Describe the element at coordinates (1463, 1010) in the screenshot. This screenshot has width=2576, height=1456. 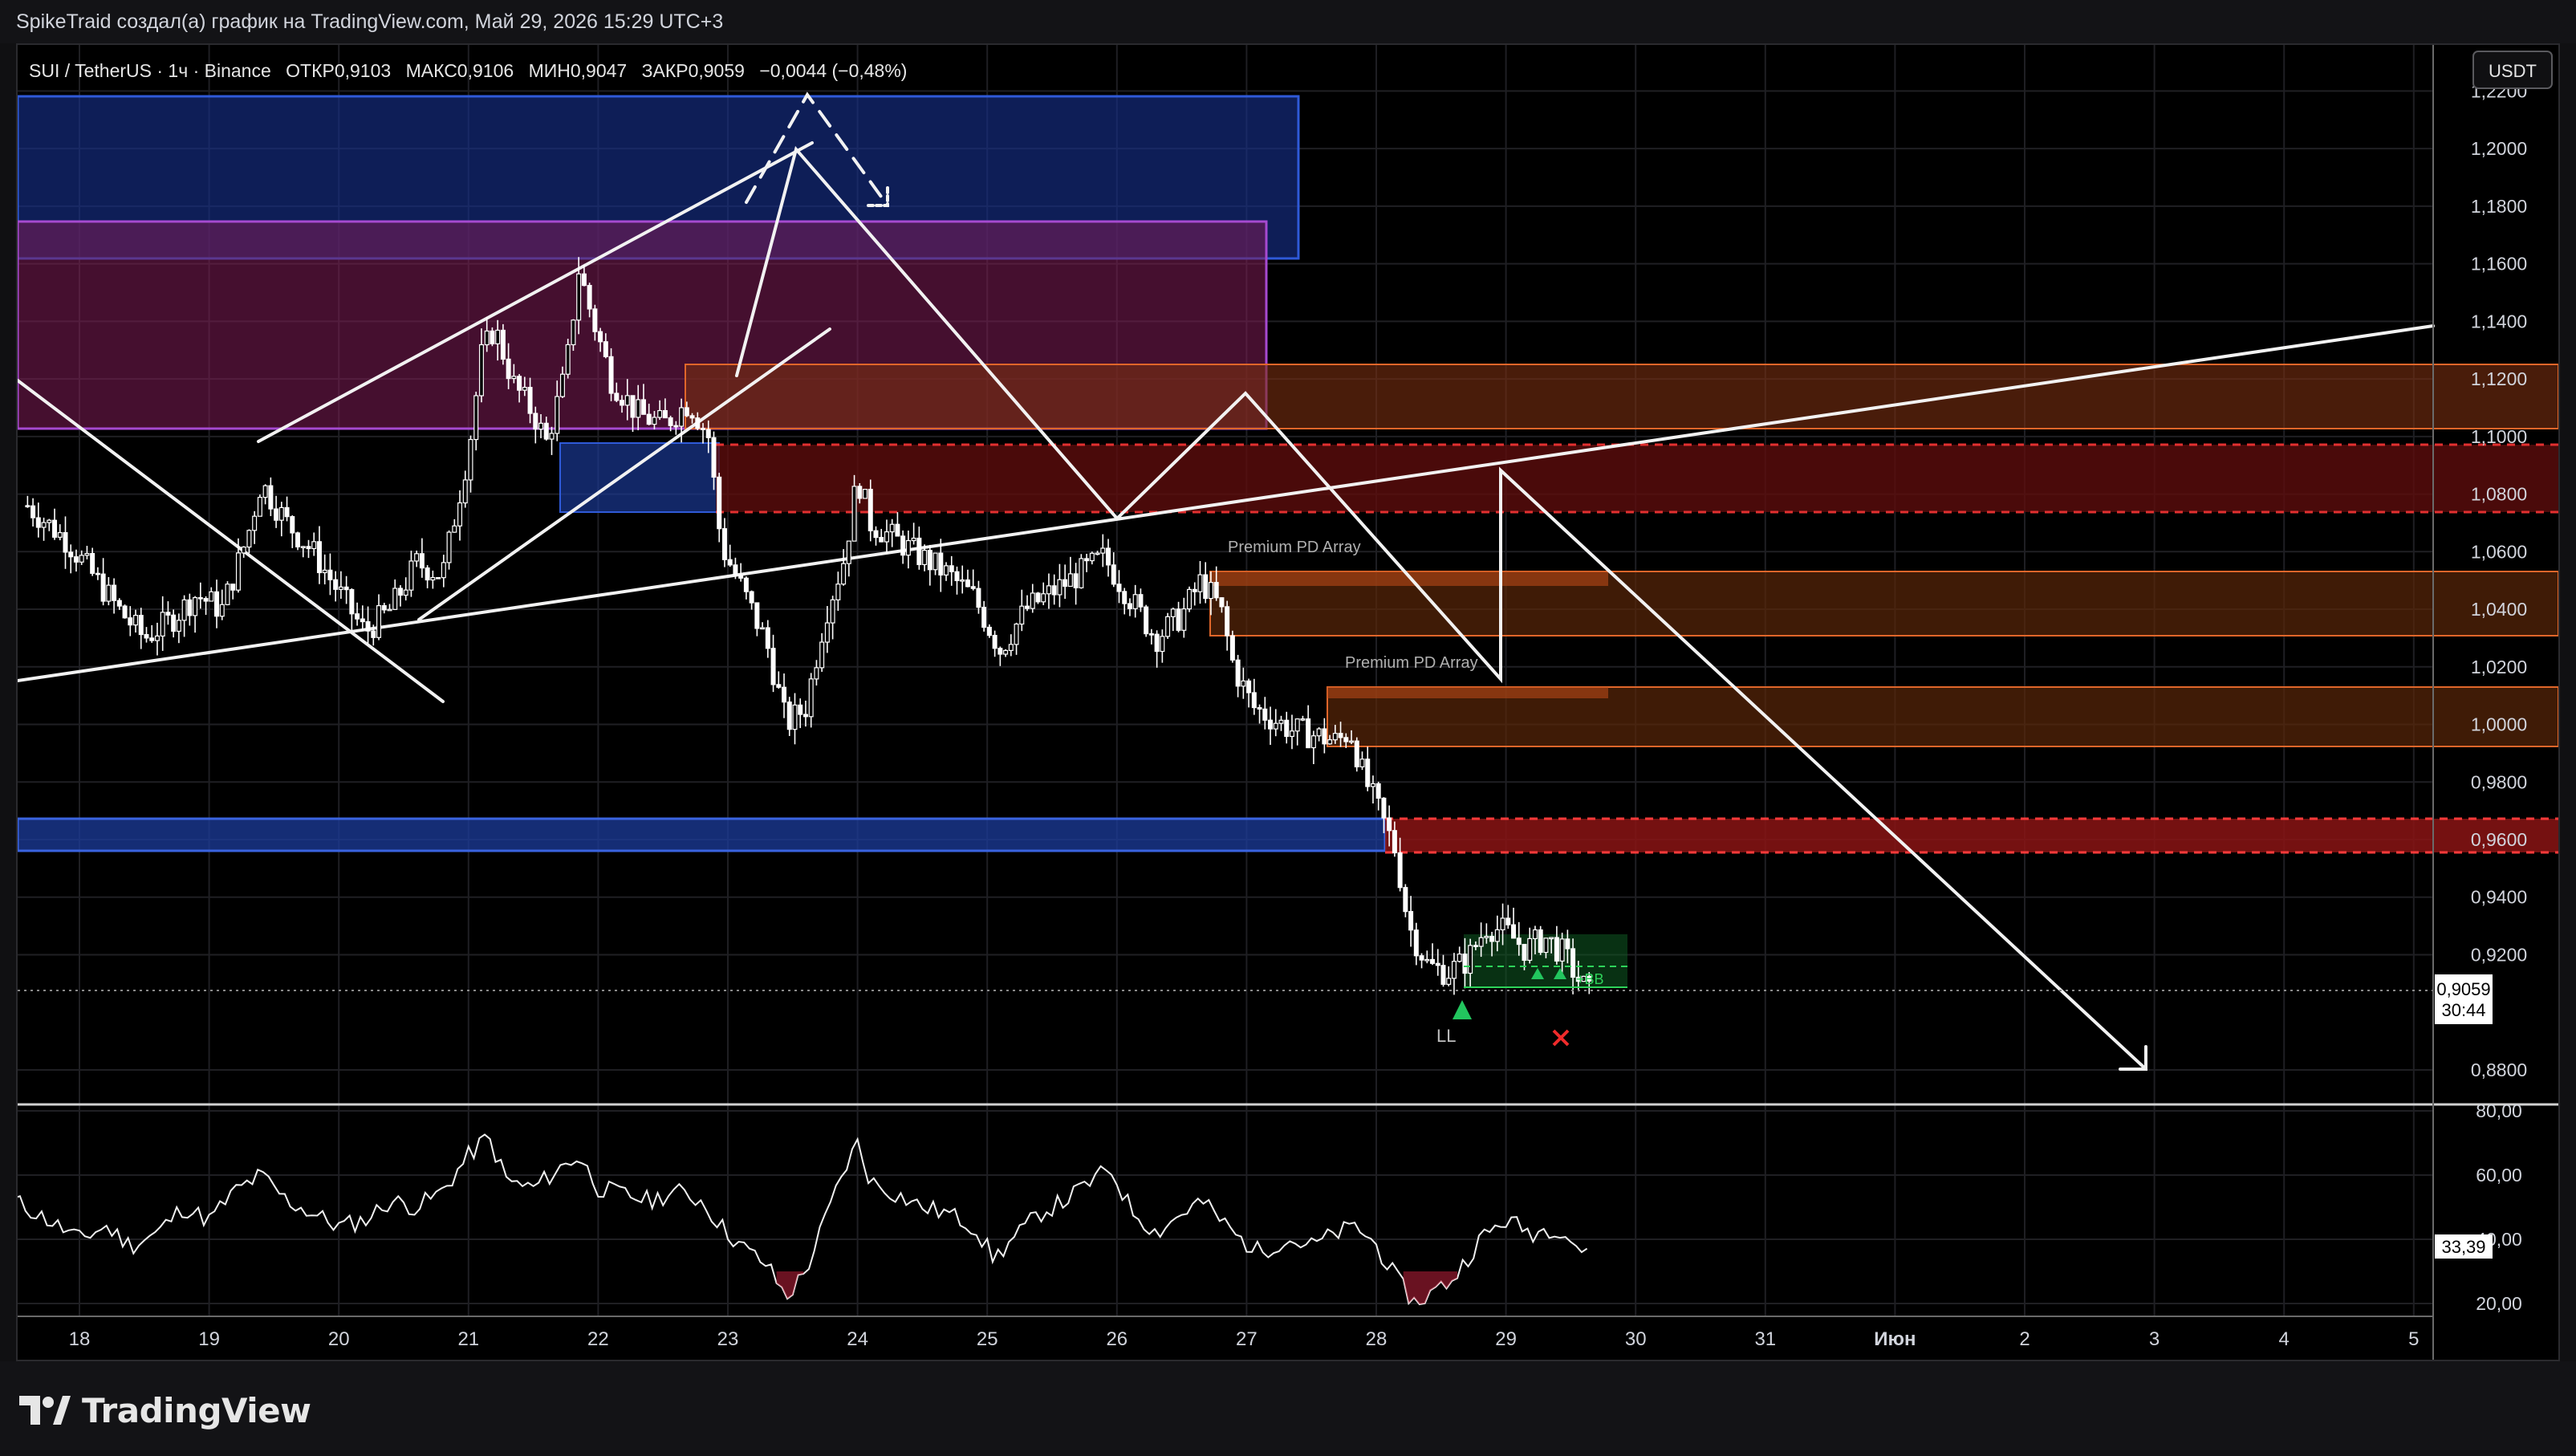
I see `ll-up-arrow` at that location.